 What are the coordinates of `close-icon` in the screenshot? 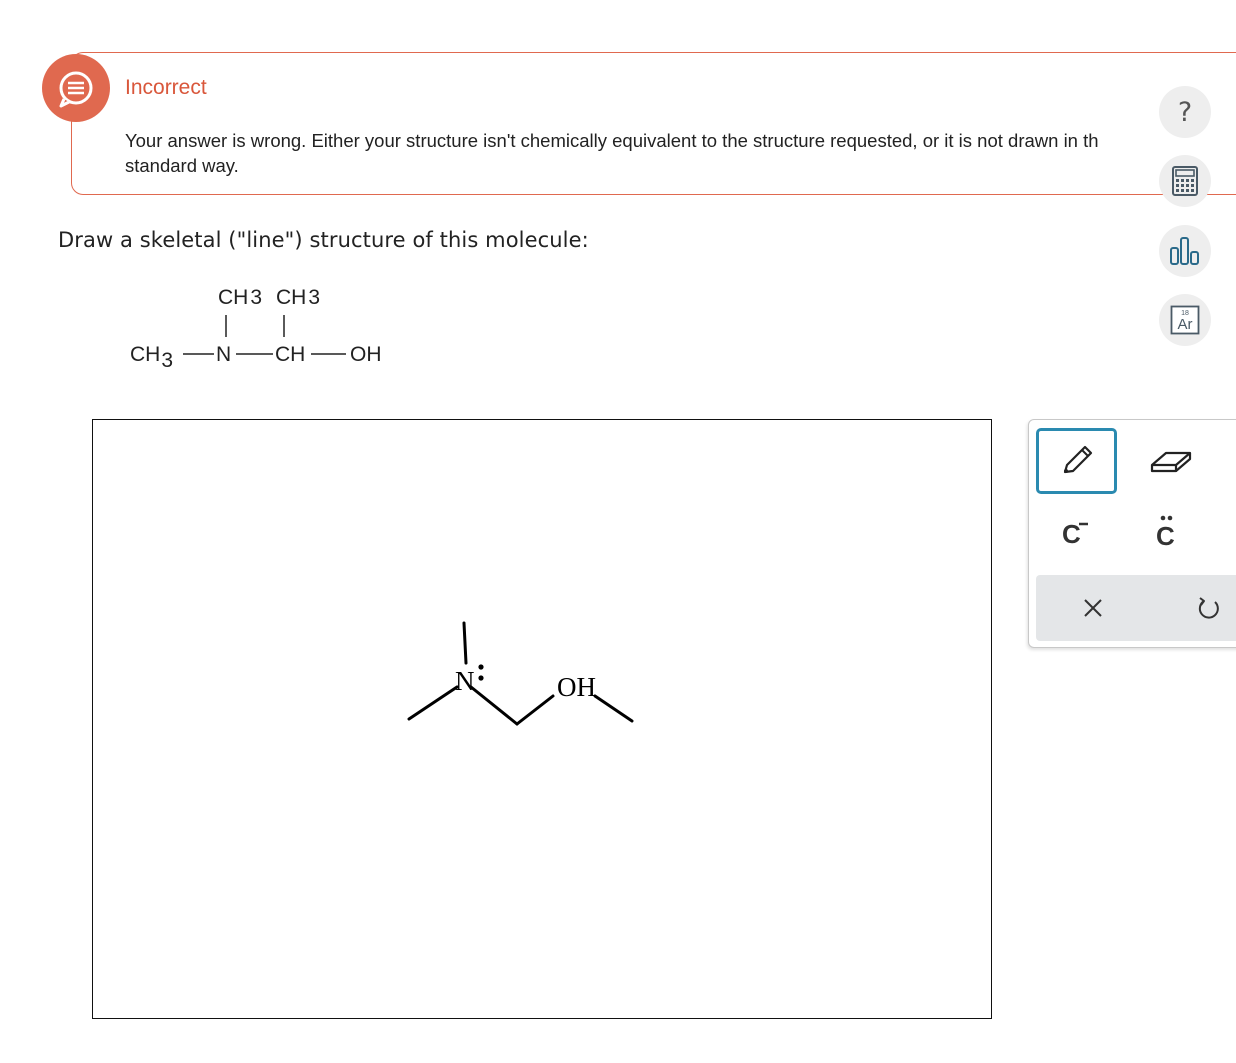 It's located at (1093, 608).